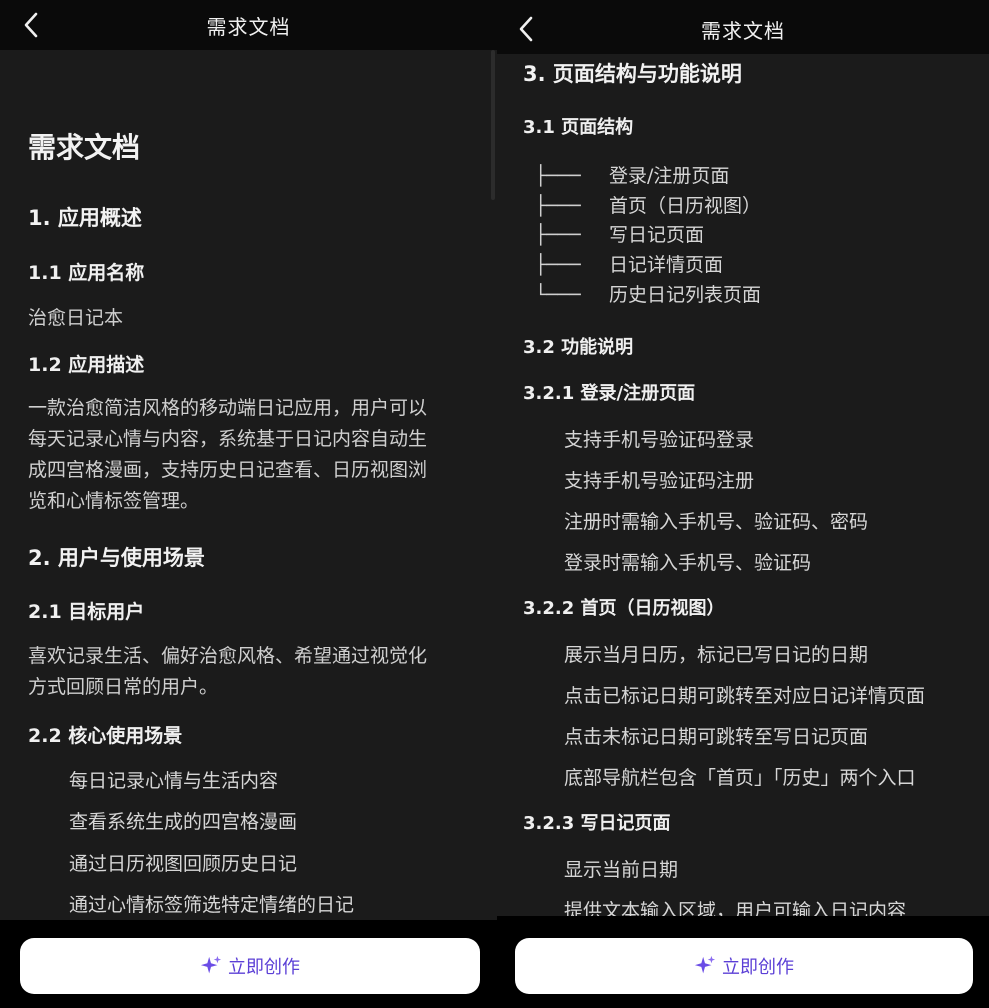 Image resolution: width=989 pixels, height=1008 pixels. I want to click on tree-item: ├─── 日记详情页面, so click(629, 263).